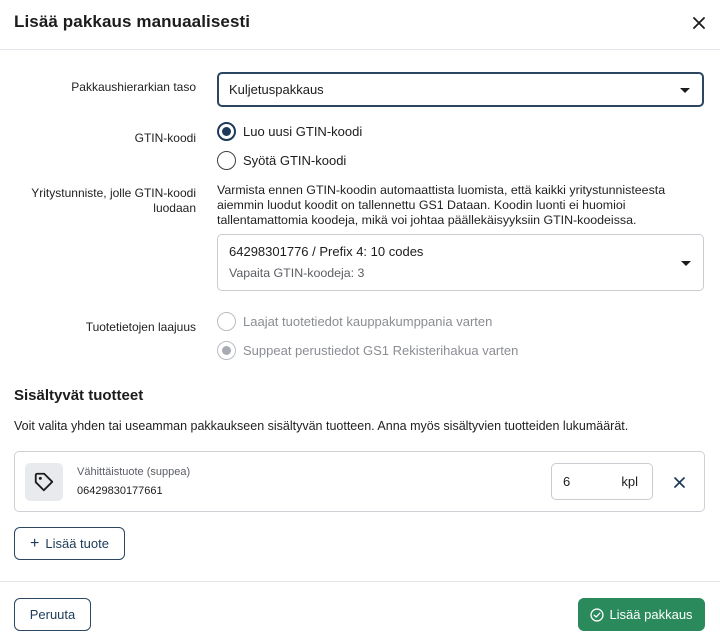  What do you see at coordinates (140, 327) in the screenshot?
I see `scope-label: Tuotetietojen laajuus` at bounding box center [140, 327].